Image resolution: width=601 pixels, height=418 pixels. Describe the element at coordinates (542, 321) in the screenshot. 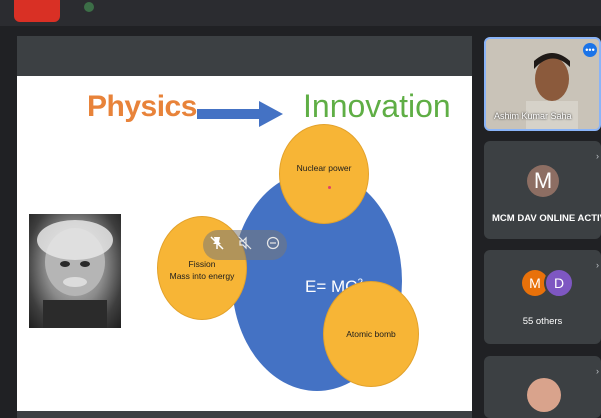

I see `others-count-label: 55 others` at that location.